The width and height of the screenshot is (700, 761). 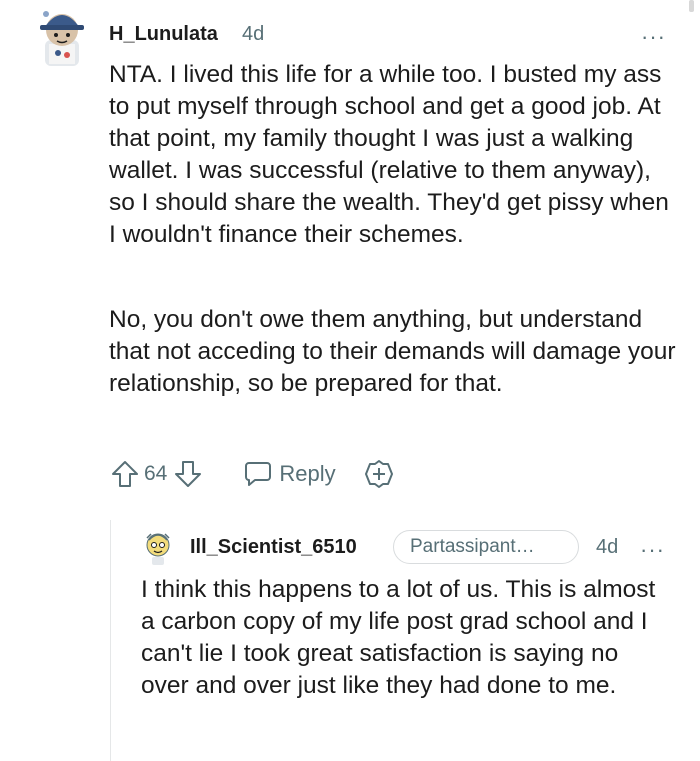 What do you see at coordinates (156, 473) in the screenshot?
I see `vote-count: 64` at bounding box center [156, 473].